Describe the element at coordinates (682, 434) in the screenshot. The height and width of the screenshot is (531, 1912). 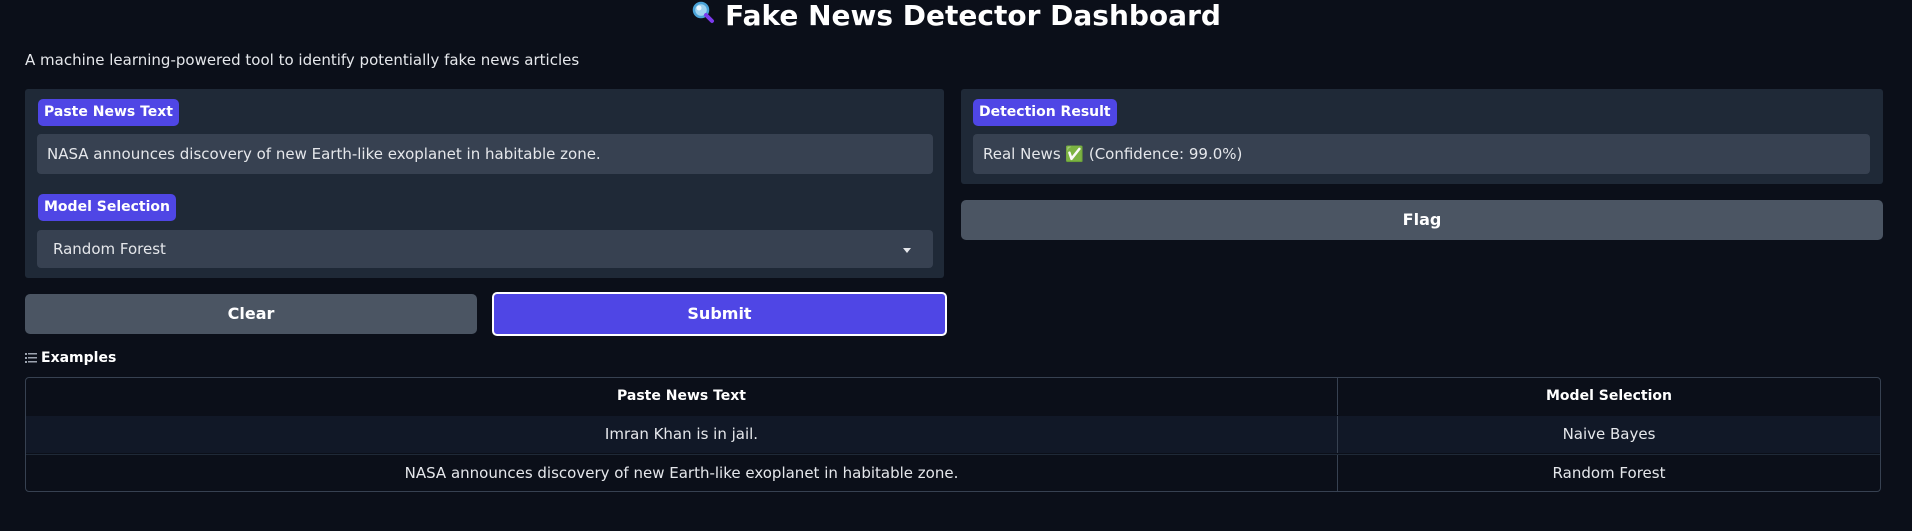
I see `example-news-text-cell: Imran Khan is in jail.` at that location.